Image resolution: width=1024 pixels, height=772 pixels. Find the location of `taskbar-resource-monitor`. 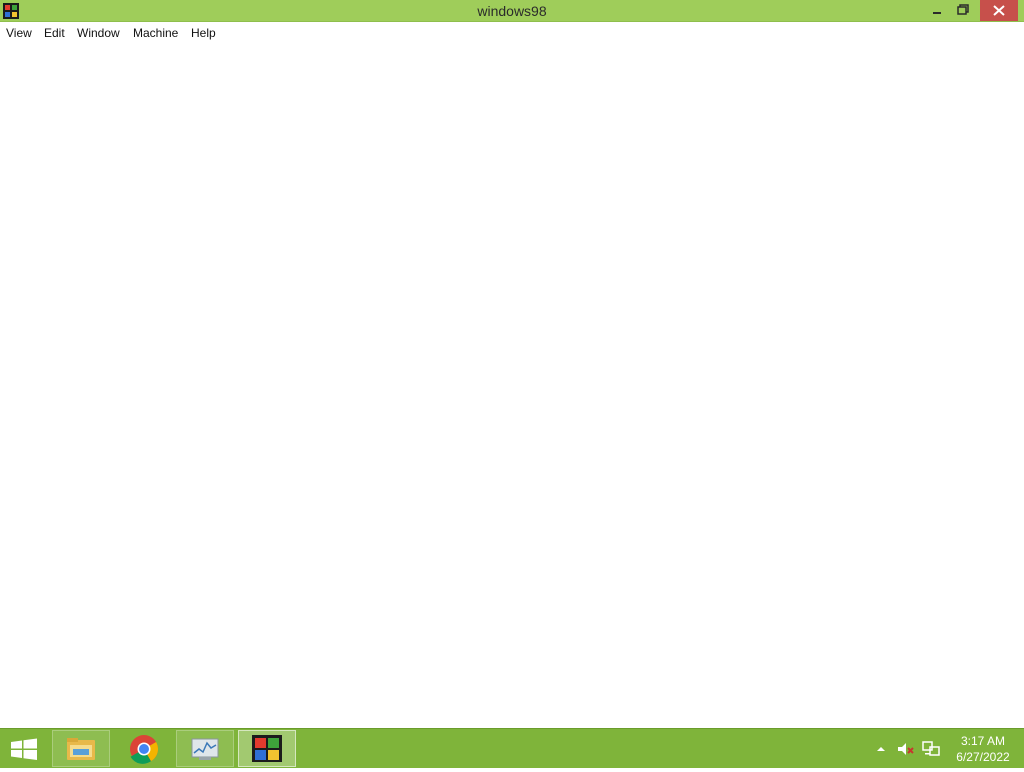

taskbar-resource-monitor is located at coordinates (205, 748).